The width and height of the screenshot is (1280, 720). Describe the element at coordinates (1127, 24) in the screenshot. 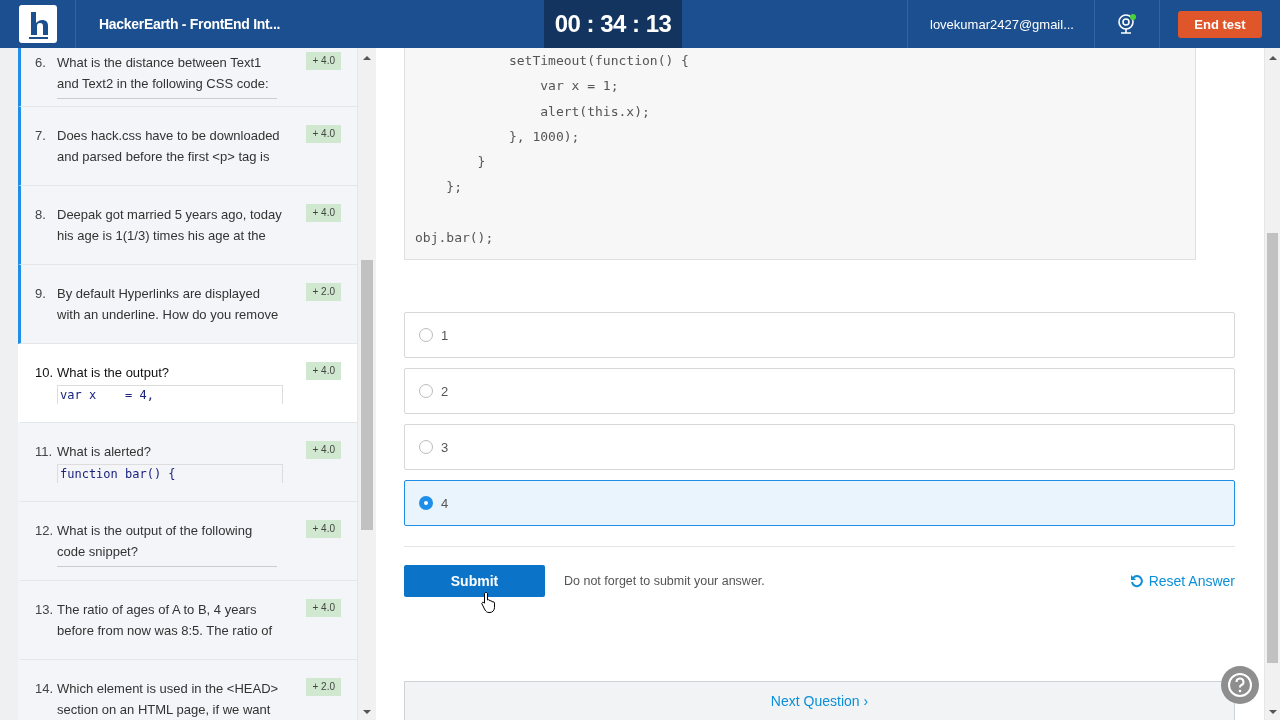

I see `webcam-icon` at that location.